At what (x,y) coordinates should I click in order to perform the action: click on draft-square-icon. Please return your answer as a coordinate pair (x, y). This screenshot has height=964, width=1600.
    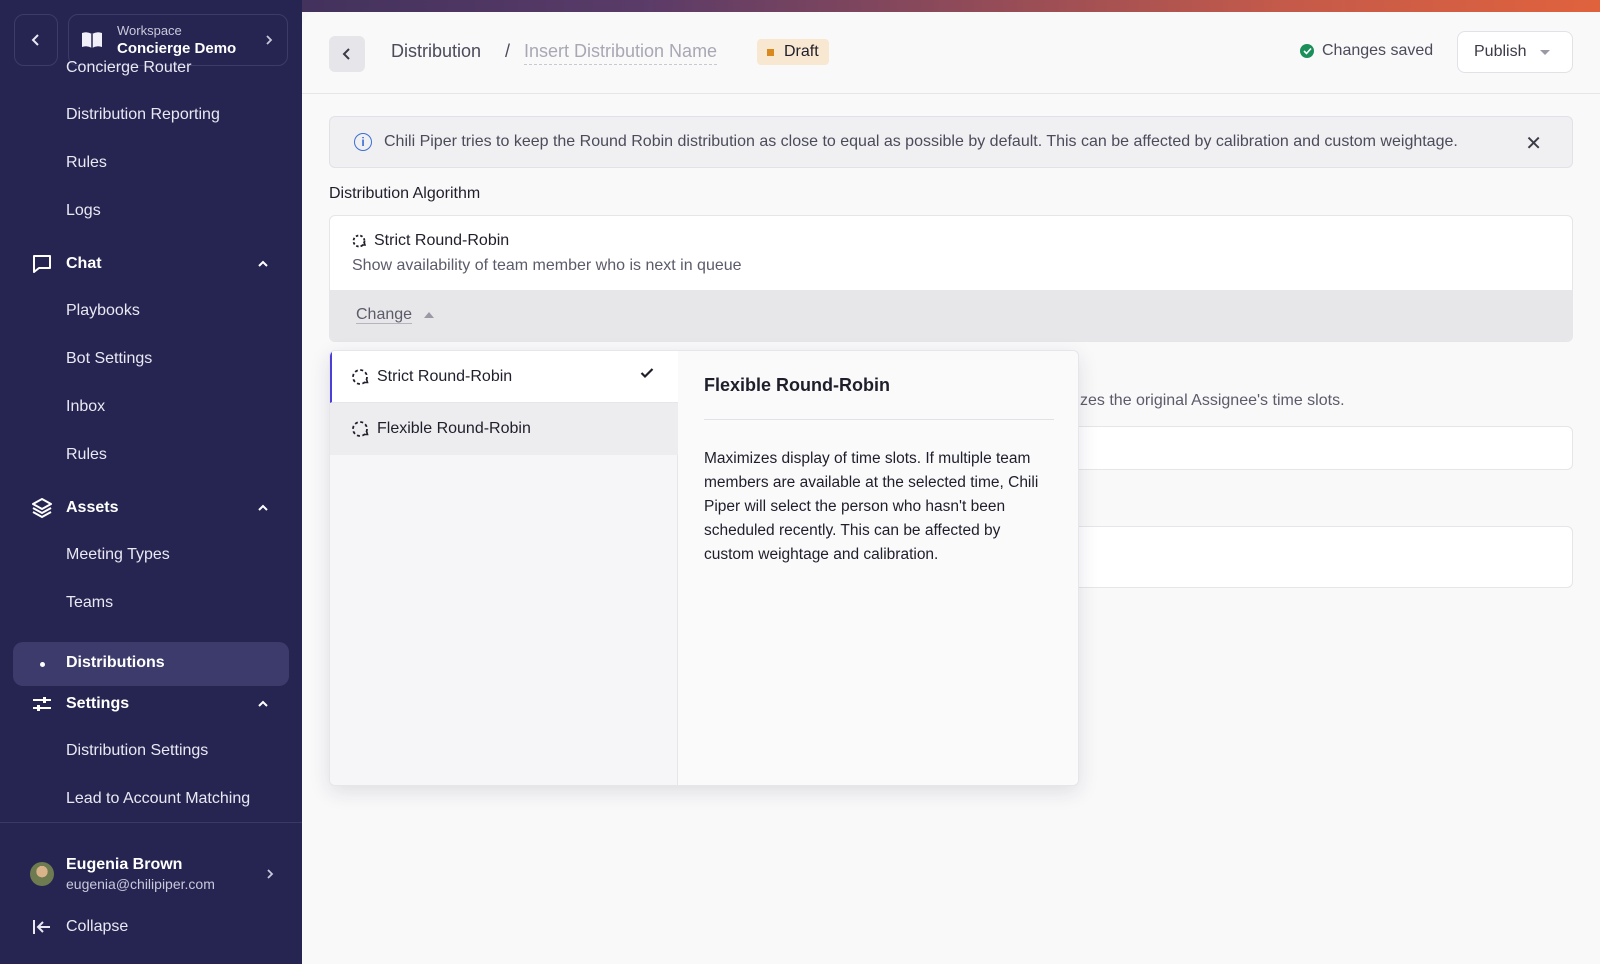
    Looking at the image, I should click on (770, 52).